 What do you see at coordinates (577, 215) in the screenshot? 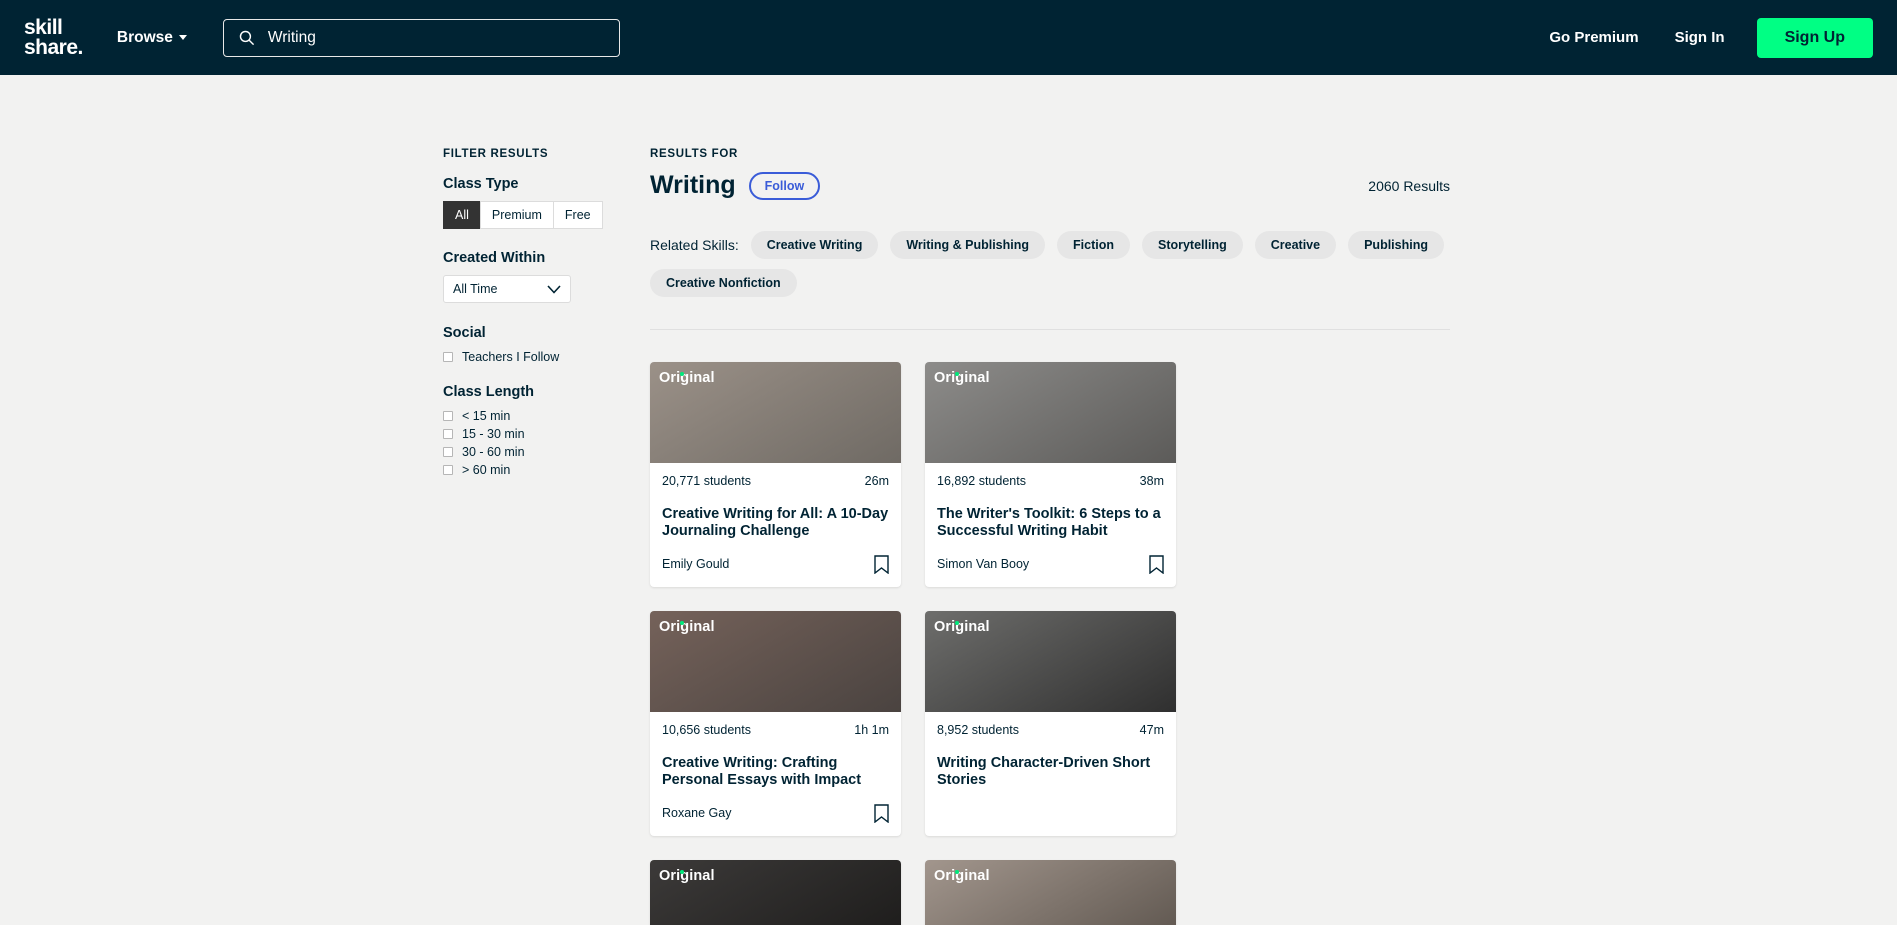
I see `class-type-option-free: Free` at bounding box center [577, 215].